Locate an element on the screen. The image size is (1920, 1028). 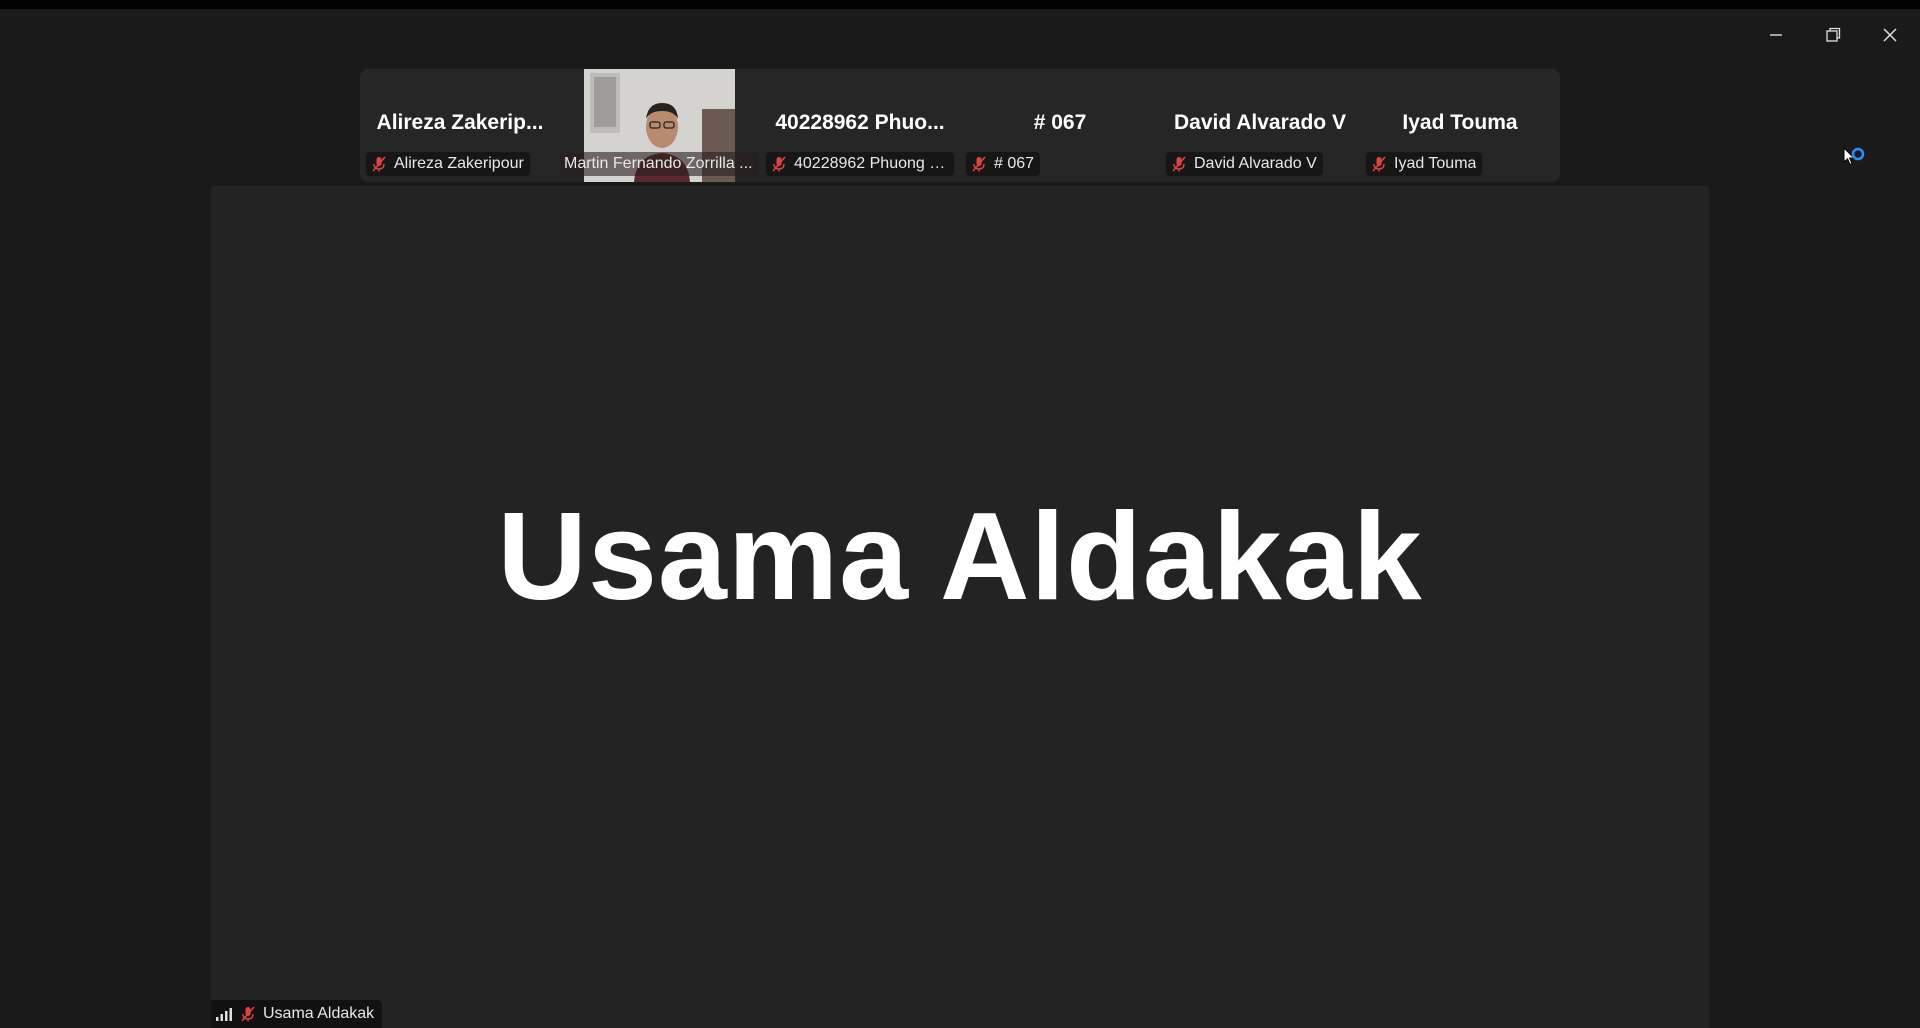
active-speaker-display-name: Usama Aldakak is located at coordinates (960, 557).